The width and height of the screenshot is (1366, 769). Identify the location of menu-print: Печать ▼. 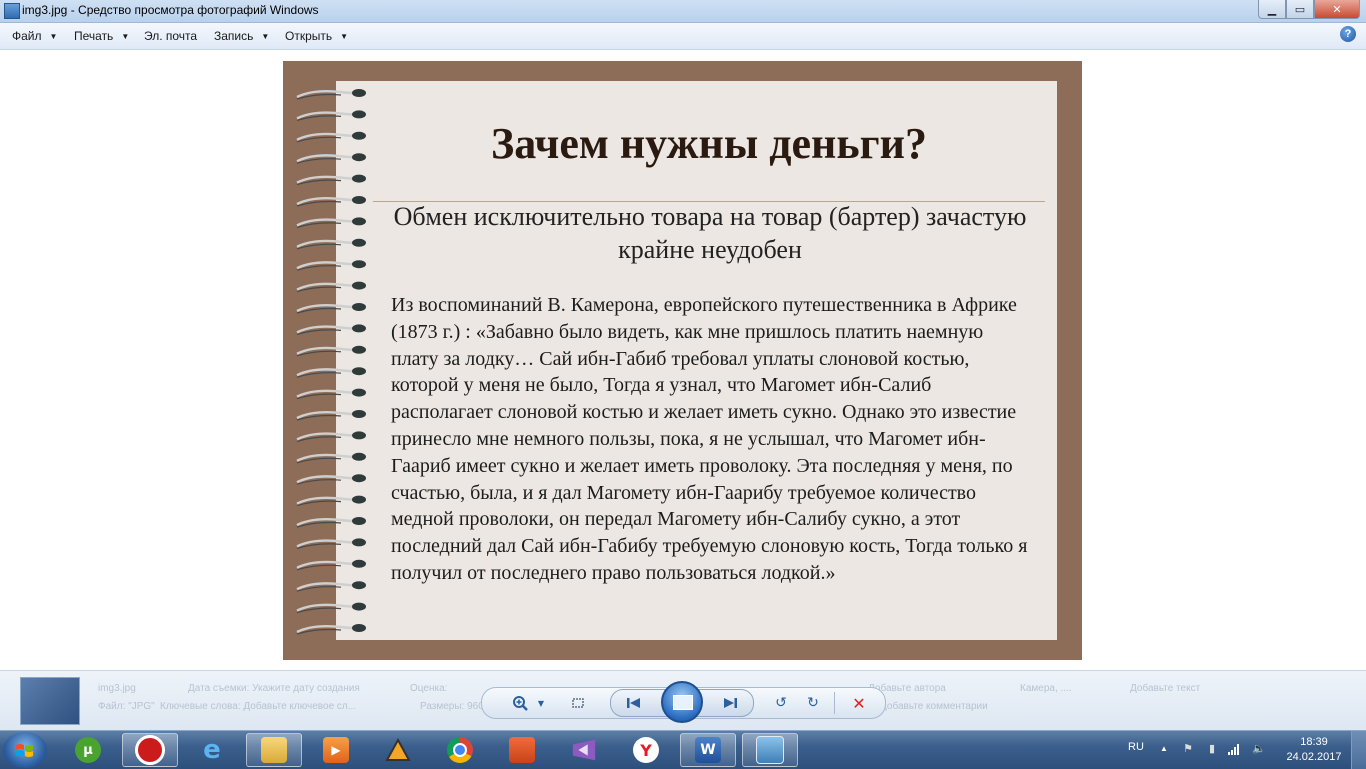
(101, 36).